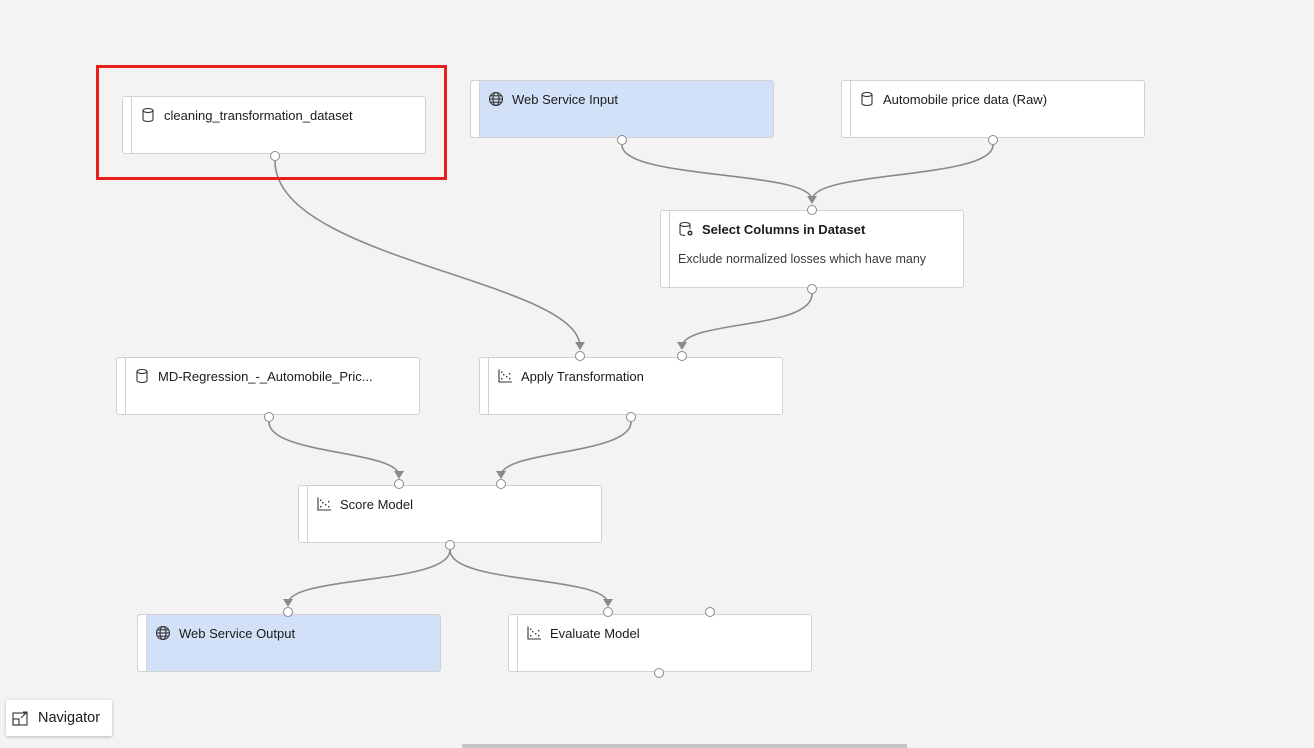 The image size is (1314, 748). I want to click on edge-autoraw-to-select, so click(902, 172).